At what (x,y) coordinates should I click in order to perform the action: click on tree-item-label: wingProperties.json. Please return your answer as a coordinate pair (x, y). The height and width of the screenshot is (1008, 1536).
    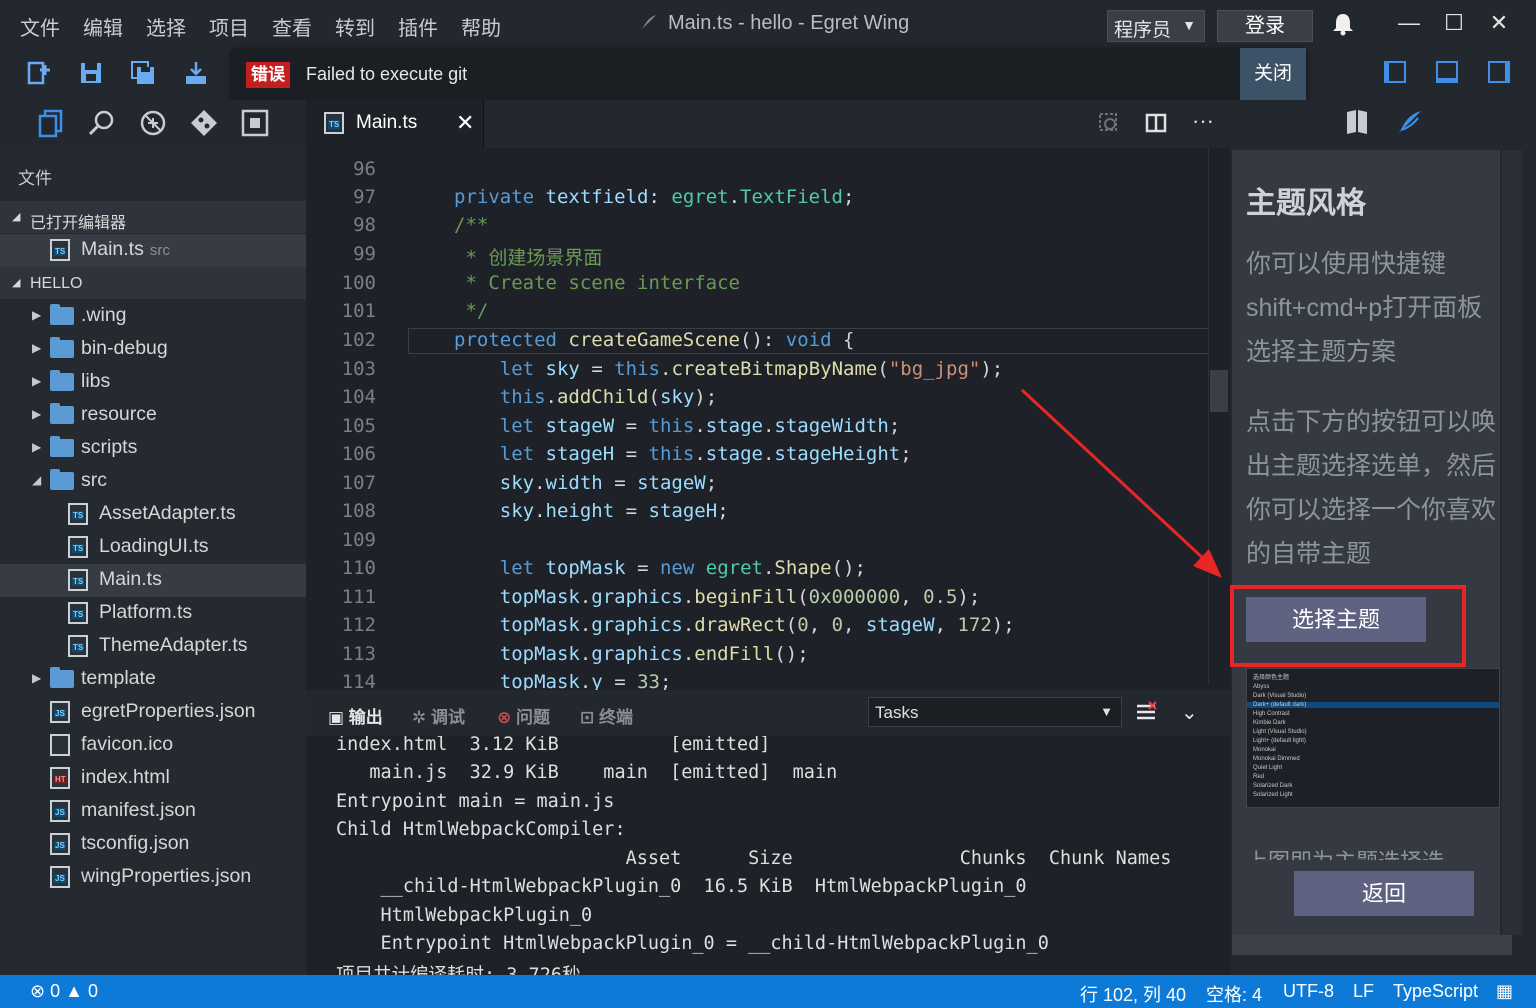
    Looking at the image, I should click on (166, 876).